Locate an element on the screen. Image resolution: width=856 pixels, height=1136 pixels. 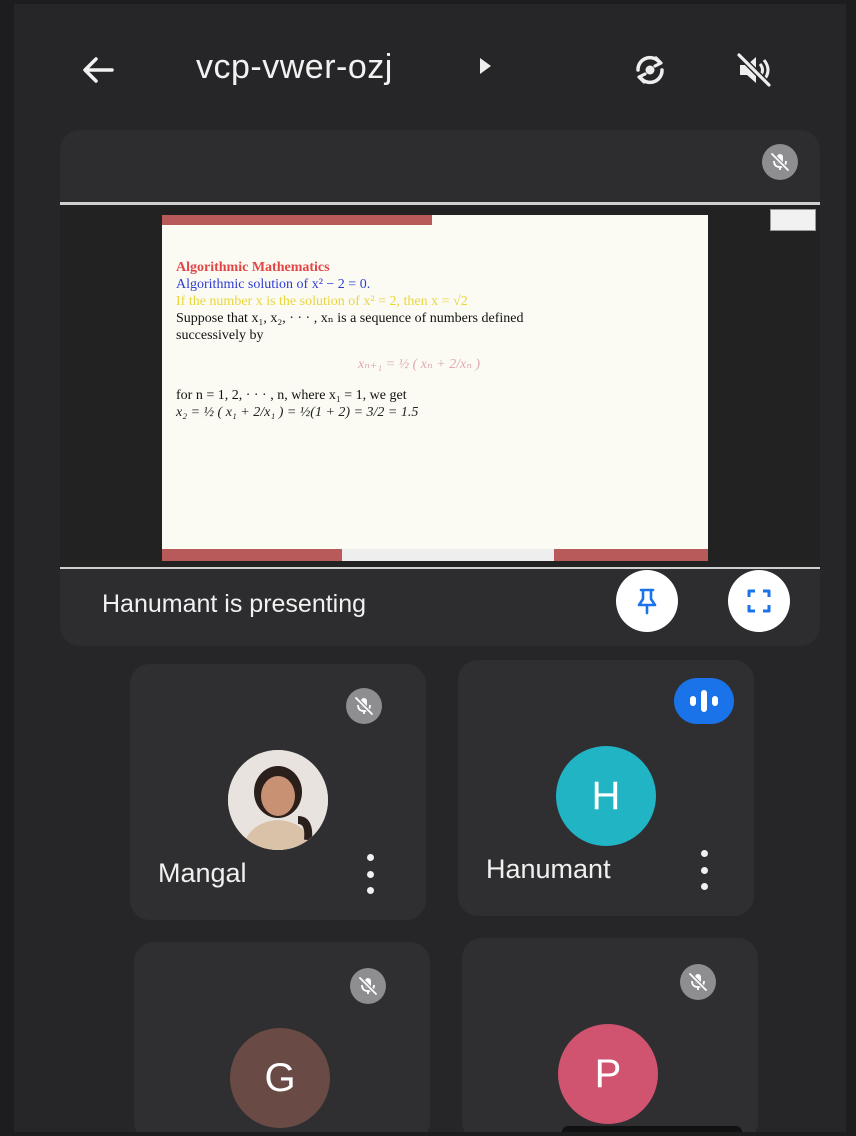
arrow-left-icon is located at coordinates (98, 70).